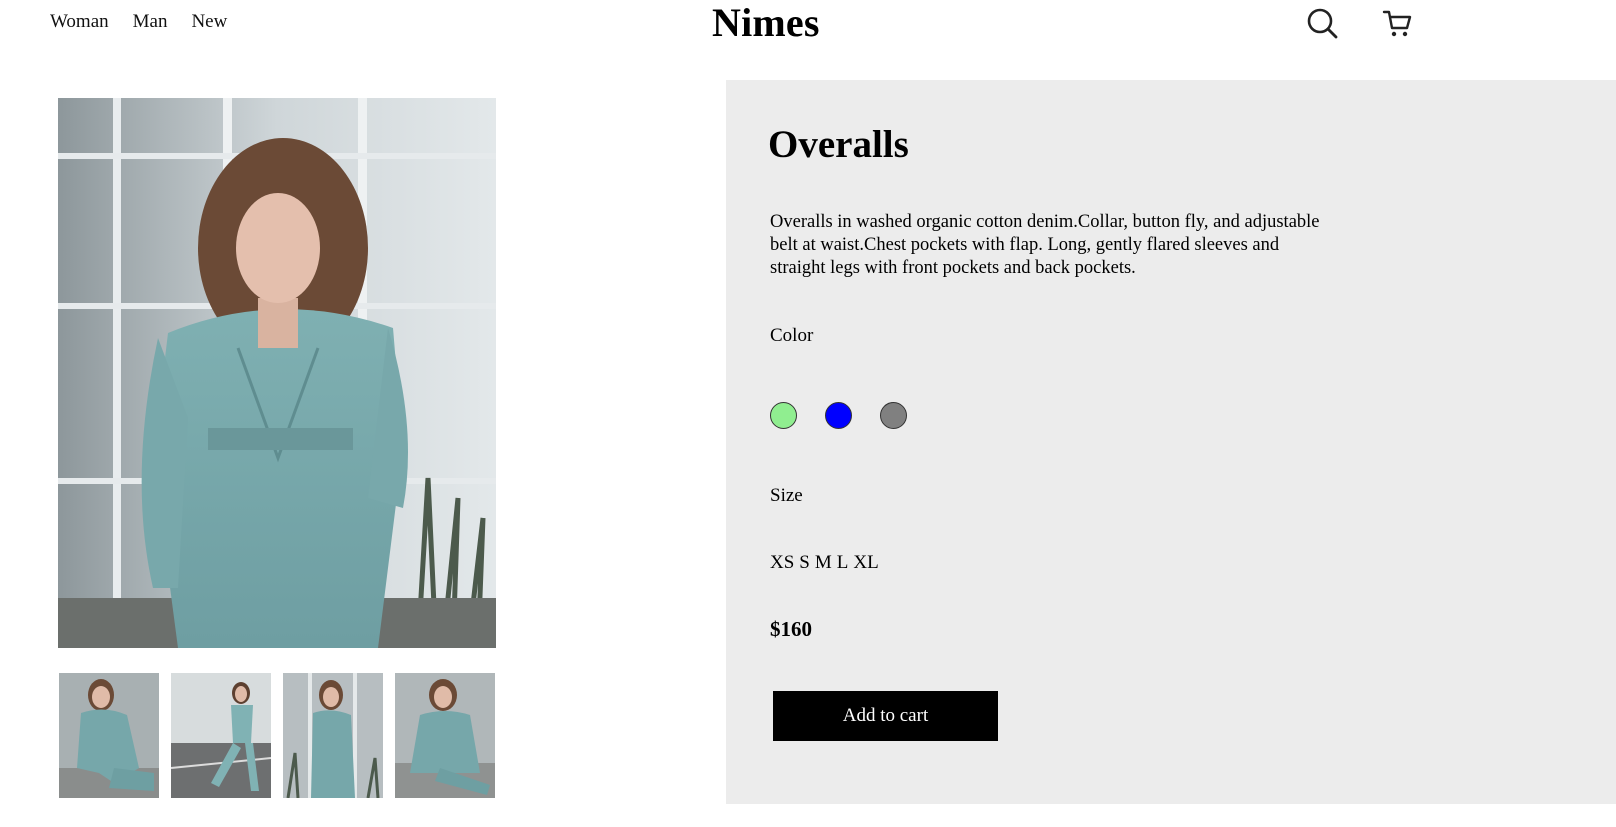 This screenshot has height=827, width=1616. I want to click on main-nav: Woman Man New, so click(138, 22).